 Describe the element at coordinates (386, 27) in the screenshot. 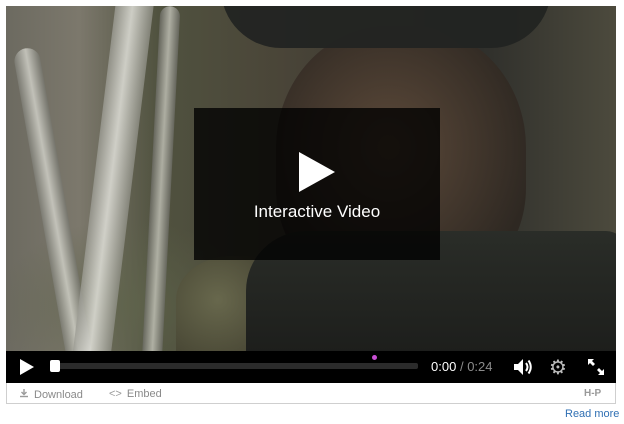

I see `helmet` at that location.